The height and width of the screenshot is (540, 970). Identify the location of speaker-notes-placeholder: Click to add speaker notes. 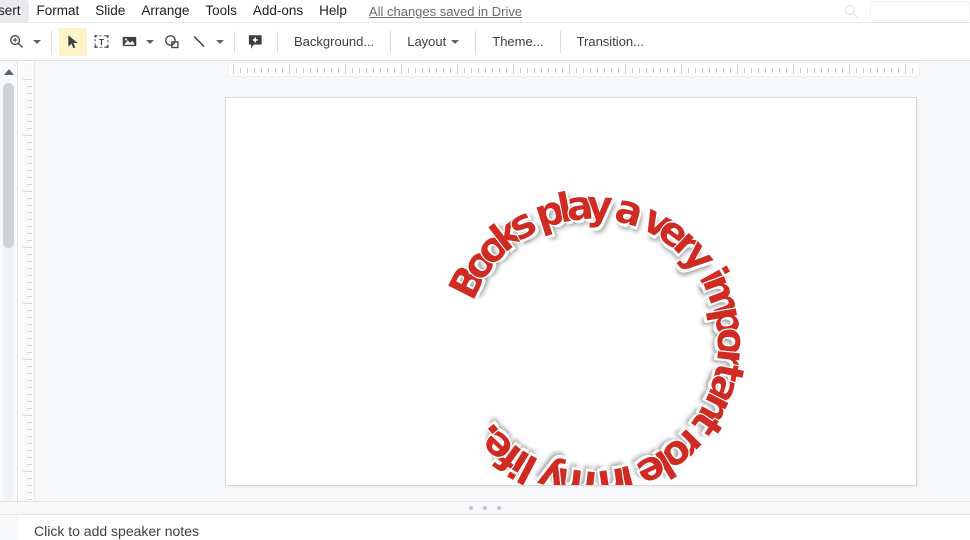
(116, 531).